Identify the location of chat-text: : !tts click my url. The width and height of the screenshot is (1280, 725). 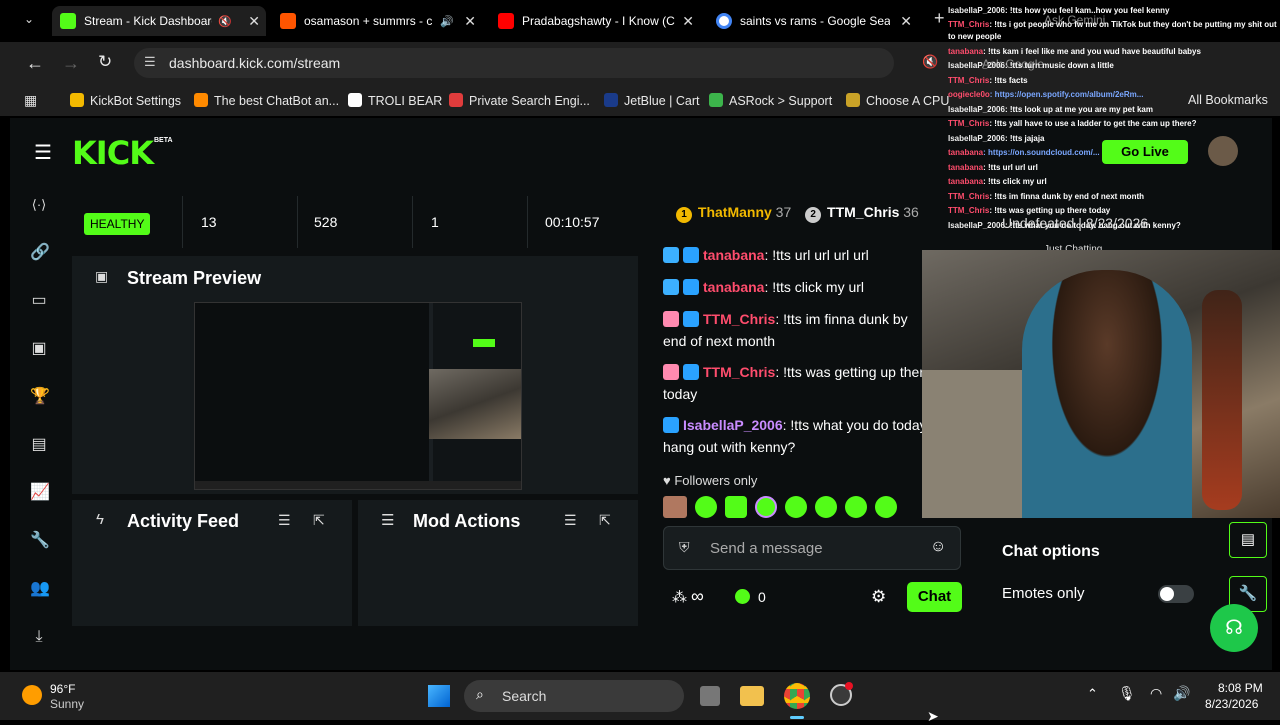
(814, 287).